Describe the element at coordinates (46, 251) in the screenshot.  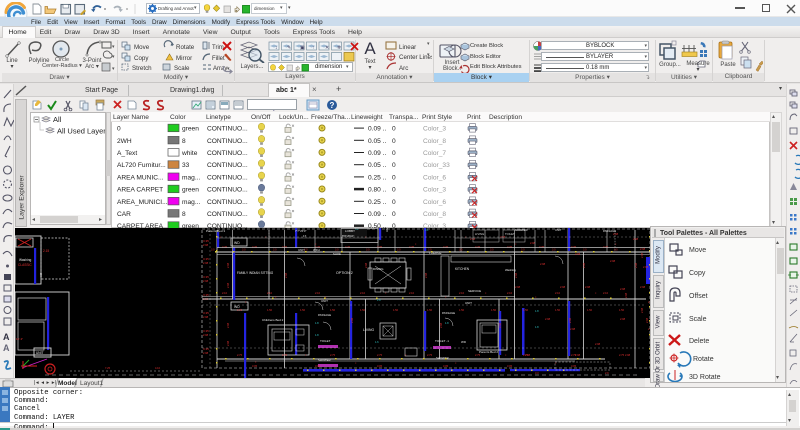
I see `svg-text: 2.15` at that location.